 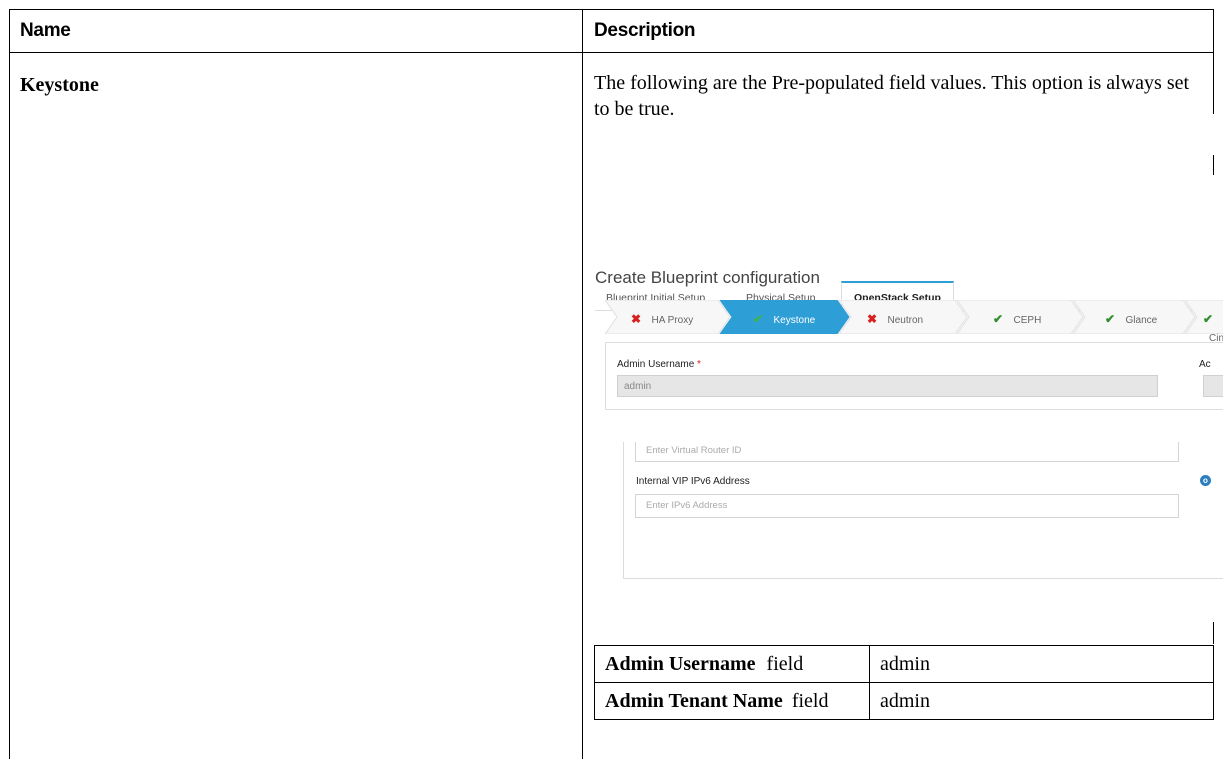 What do you see at coordinates (9, 384) in the screenshot?
I see `table-left-border` at bounding box center [9, 384].